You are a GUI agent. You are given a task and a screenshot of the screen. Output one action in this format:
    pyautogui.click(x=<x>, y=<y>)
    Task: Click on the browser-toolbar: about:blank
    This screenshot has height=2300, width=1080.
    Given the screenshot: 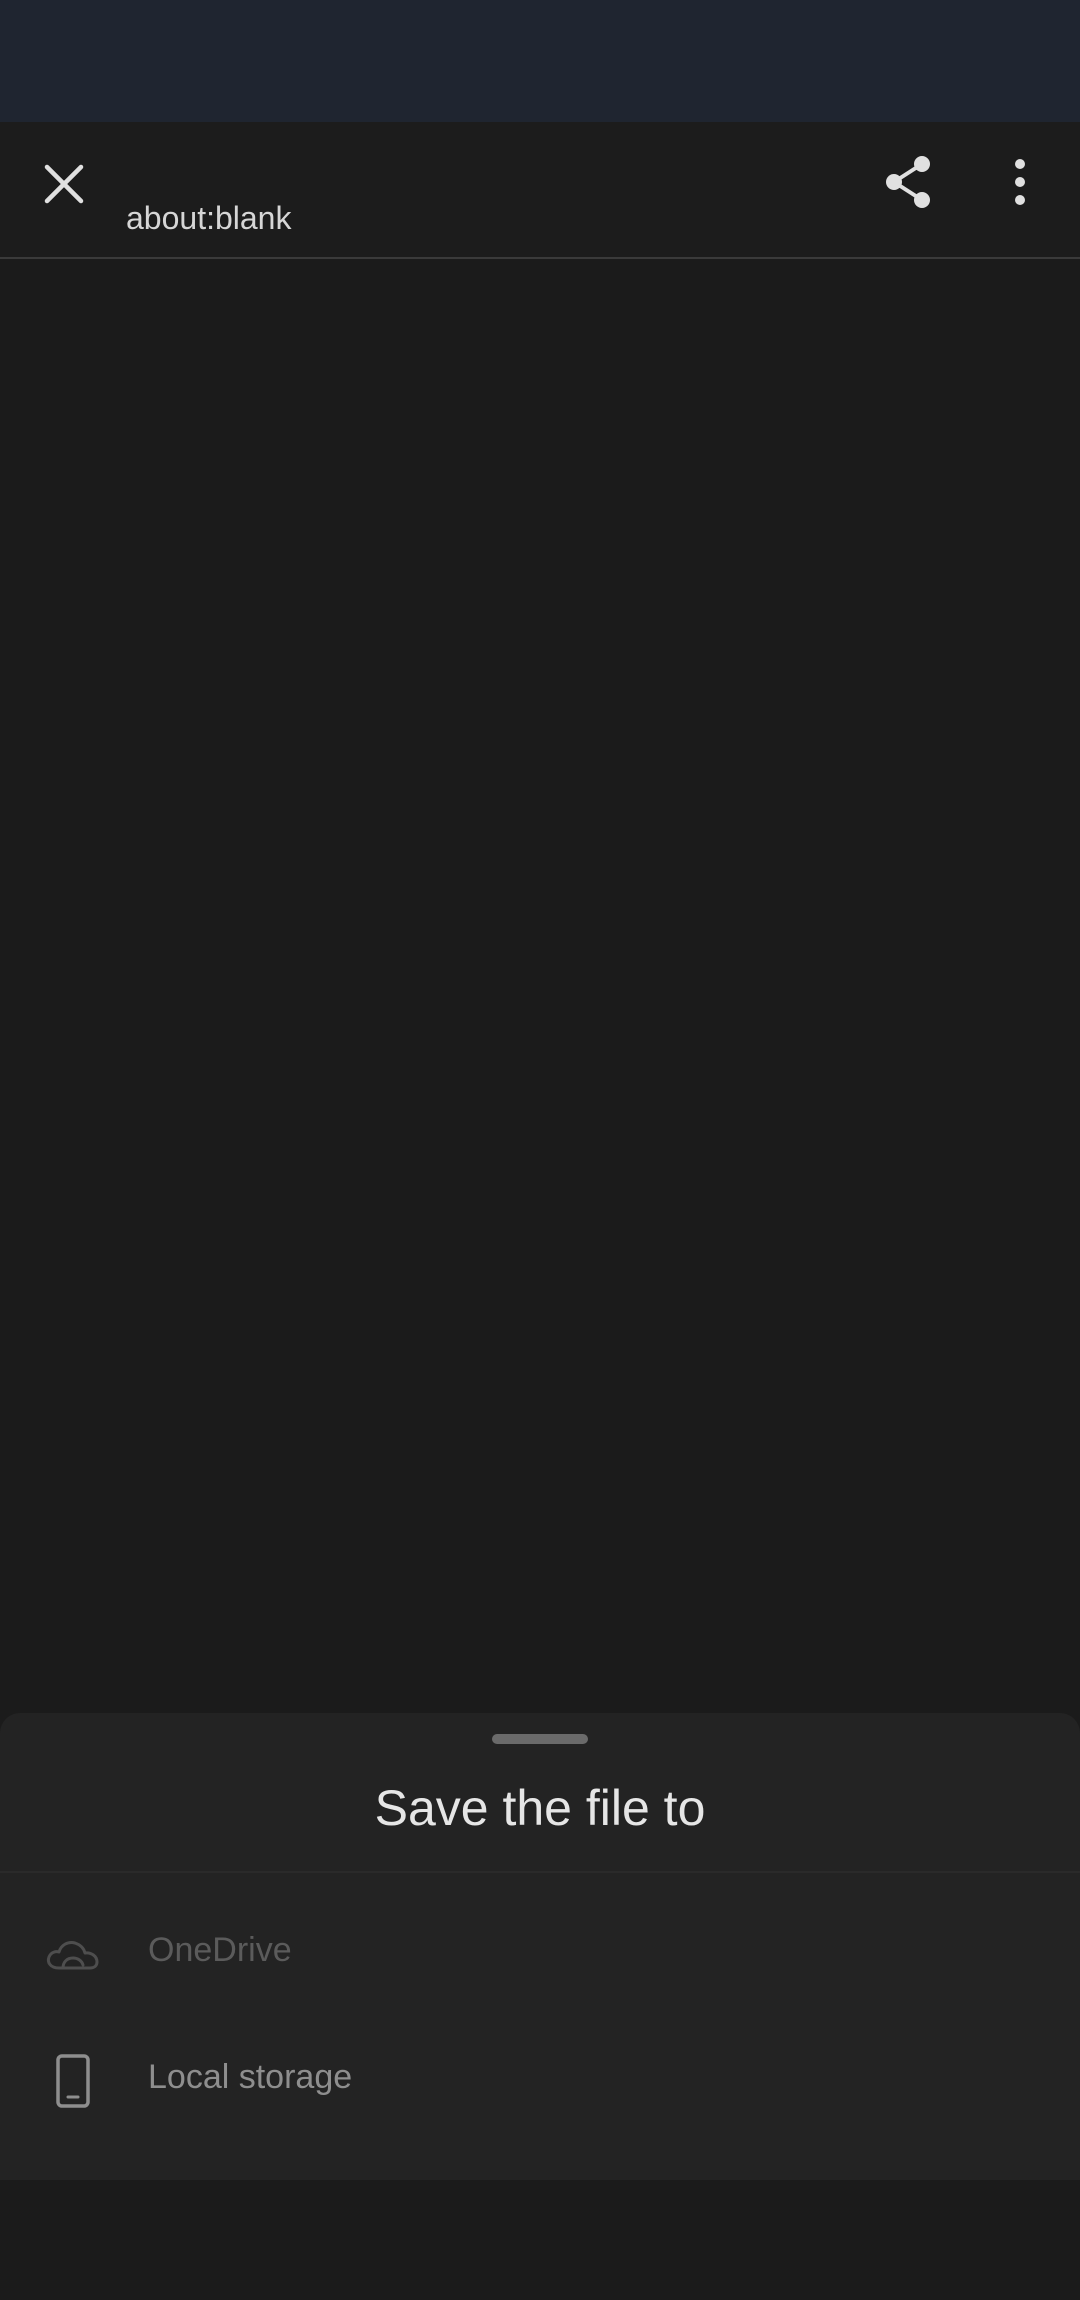 What is the action you would take?
    pyautogui.click(x=540, y=190)
    